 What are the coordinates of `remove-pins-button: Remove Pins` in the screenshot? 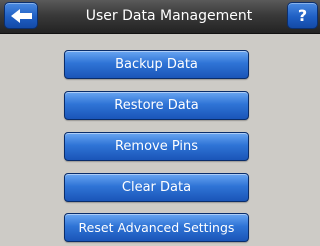 It's located at (156, 146).